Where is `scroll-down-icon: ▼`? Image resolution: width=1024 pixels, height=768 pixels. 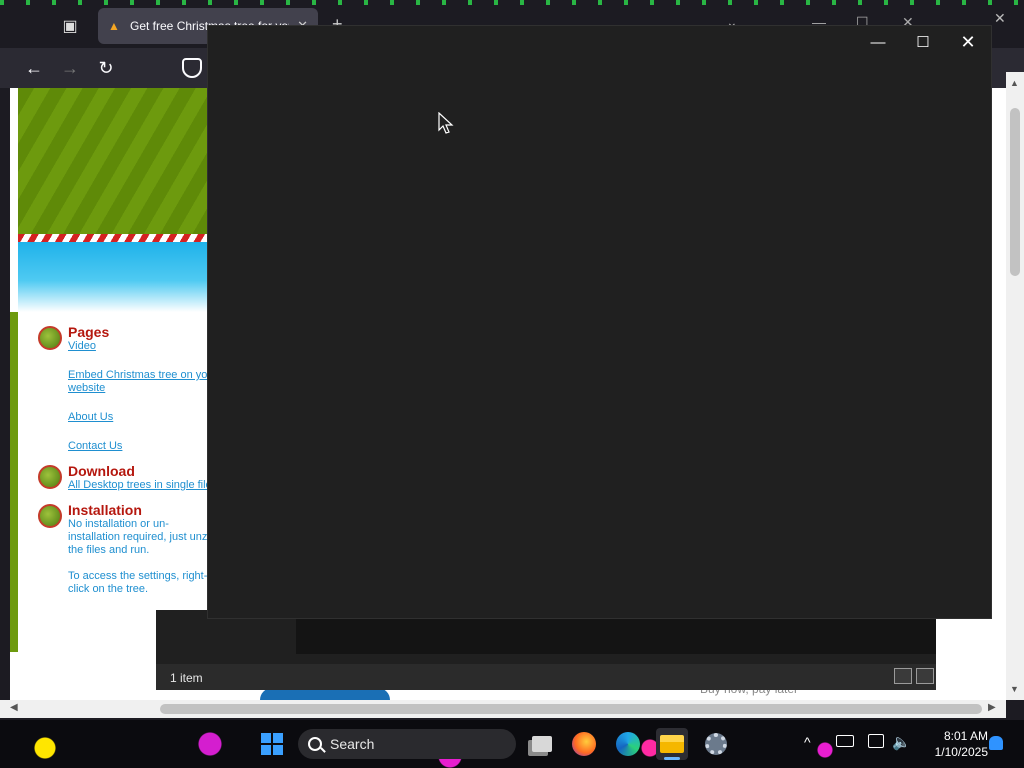 scroll-down-icon: ▼ is located at coordinates (1014, 689).